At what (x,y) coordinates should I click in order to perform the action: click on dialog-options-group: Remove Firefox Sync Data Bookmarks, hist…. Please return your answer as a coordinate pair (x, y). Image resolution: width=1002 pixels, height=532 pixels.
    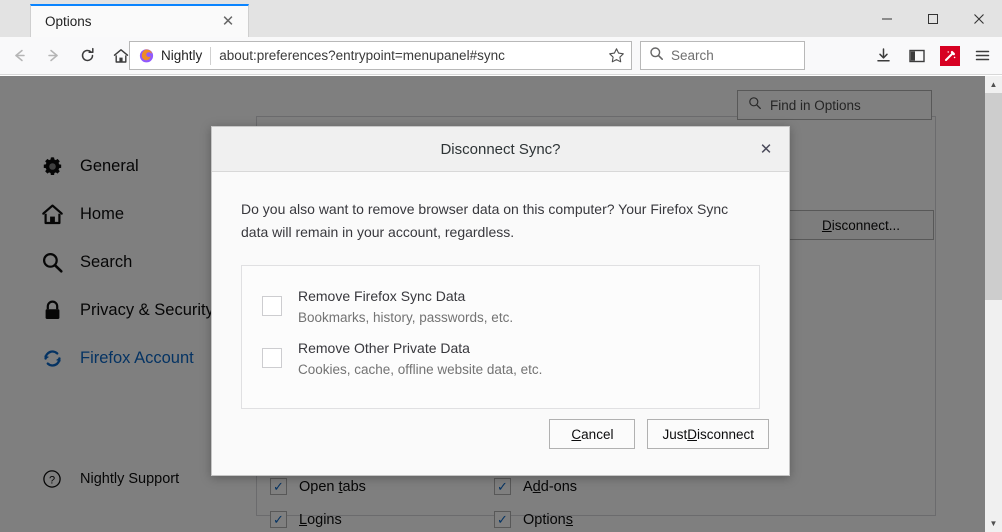
    Looking at the image, I should click on (500, 337).